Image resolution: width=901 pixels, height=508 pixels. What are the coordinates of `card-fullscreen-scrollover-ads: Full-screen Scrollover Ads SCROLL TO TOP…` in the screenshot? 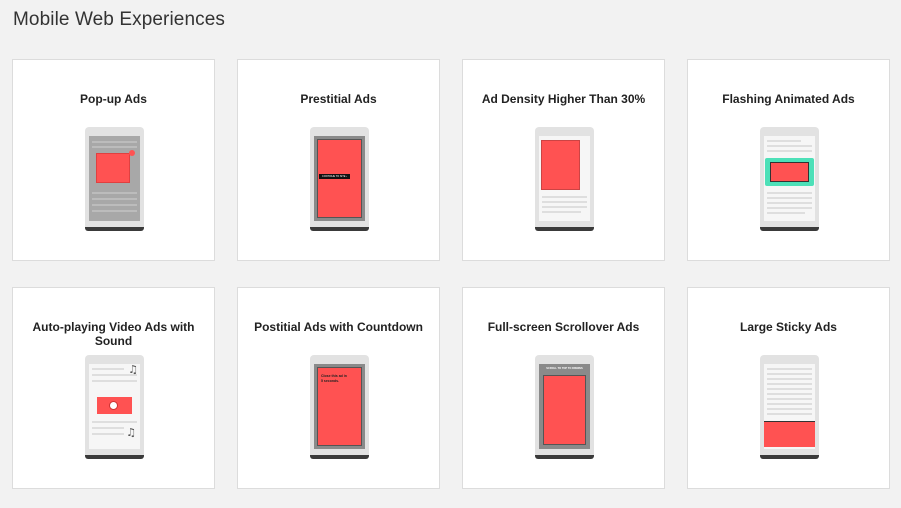 It's located at (563, 388).